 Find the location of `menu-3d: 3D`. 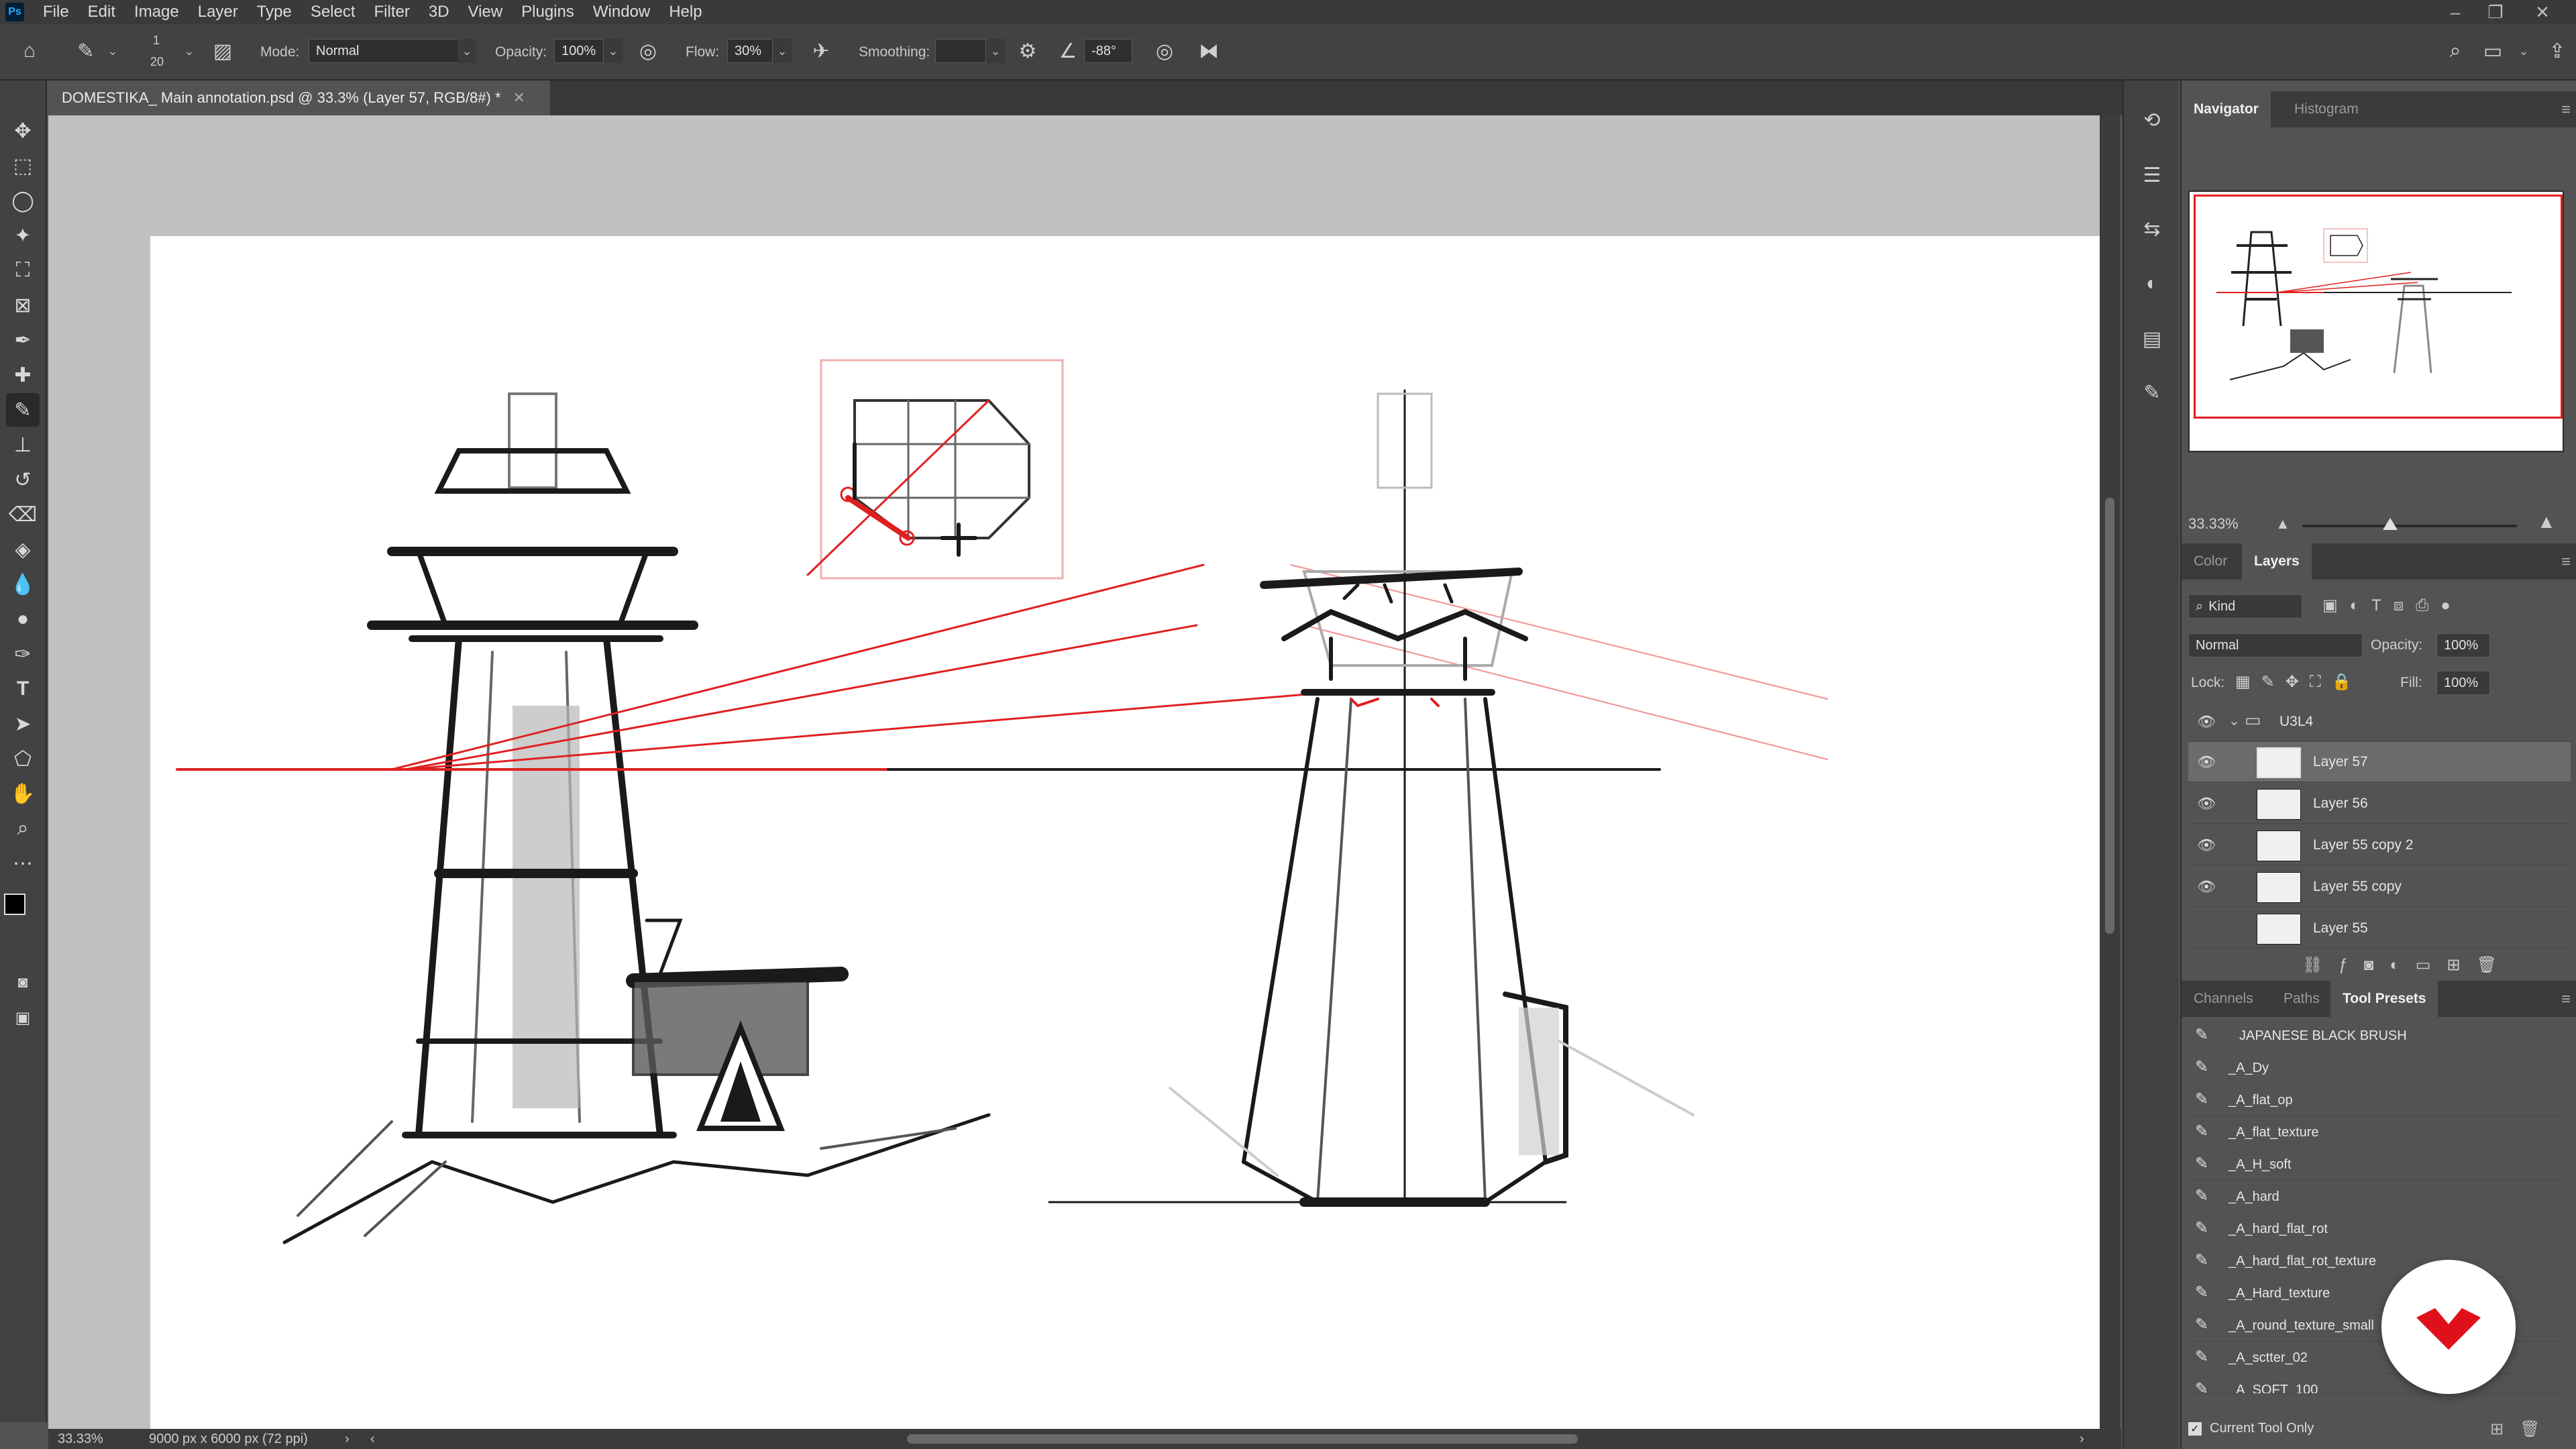

menu-3d: 3D is located at coordinates (439, 12).